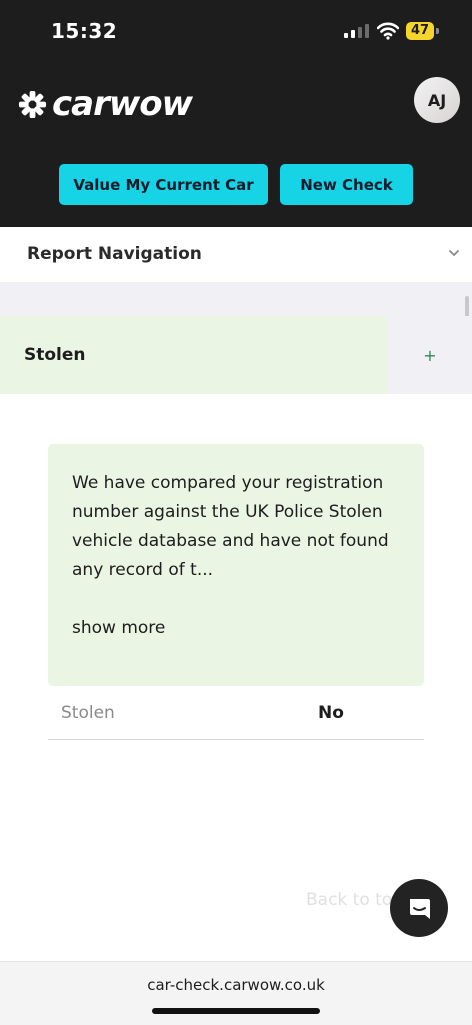  I want to click on carwow-logo: carwow, so click(105, 104).